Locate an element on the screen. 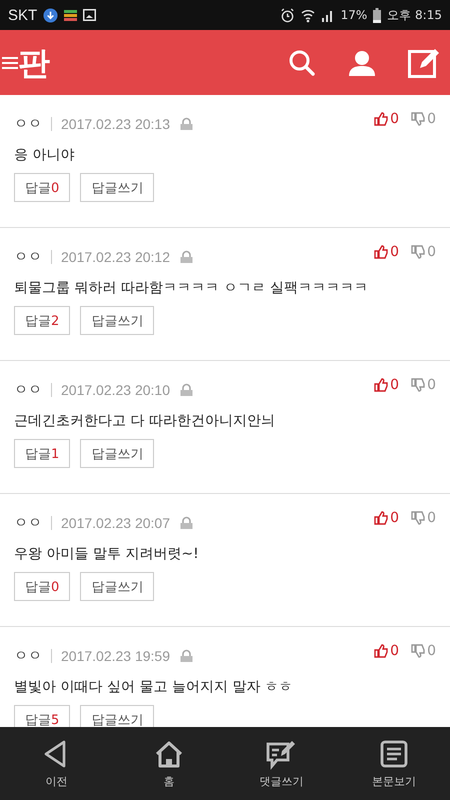 The image size is (450, 800). comment-text: 우왕 아미들 말투 지려버렷~! is located at coordinates (107, 554).